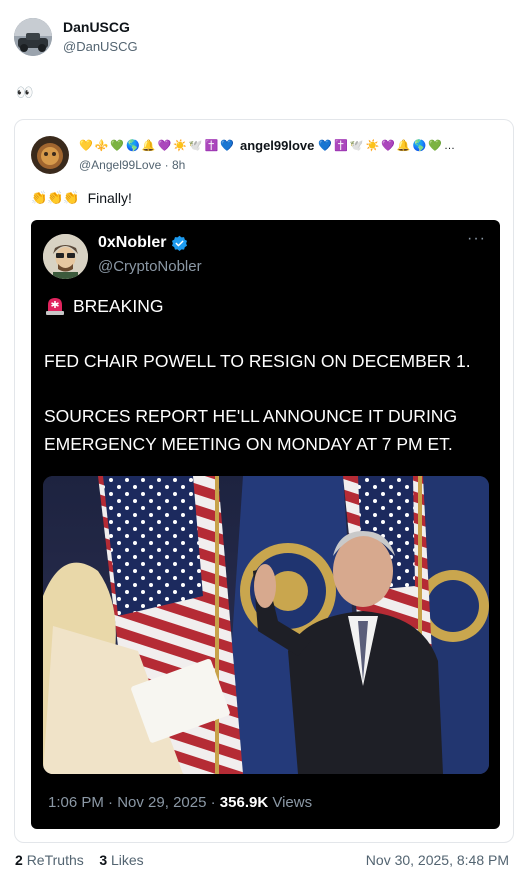  Describe the element at coordinates (277, 145) in the screenshot. I see `quoted-author-name: angel99love` at that location.